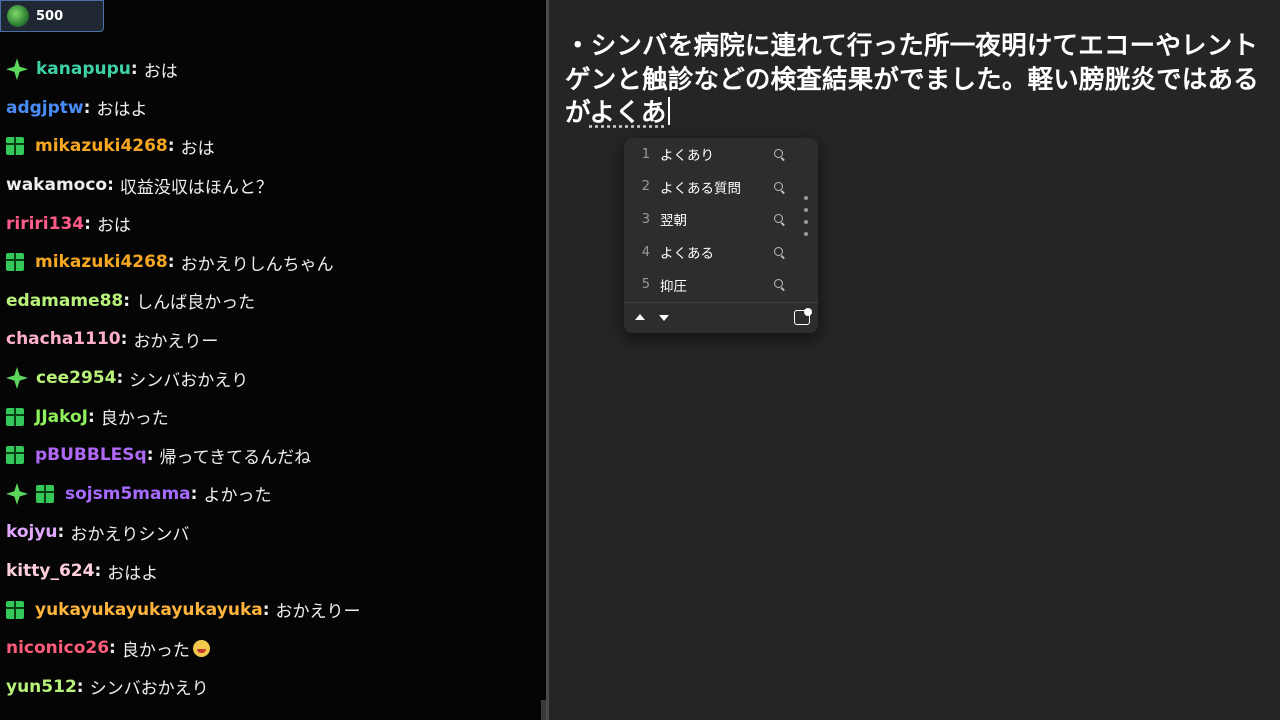 Image resolution: width=1280 pixels, height=720 pixels. What do you see at coordinates (273, 69) in the screenshot?
I see `chat-message: kanapupu: おは` at bounding box center [273, 69].